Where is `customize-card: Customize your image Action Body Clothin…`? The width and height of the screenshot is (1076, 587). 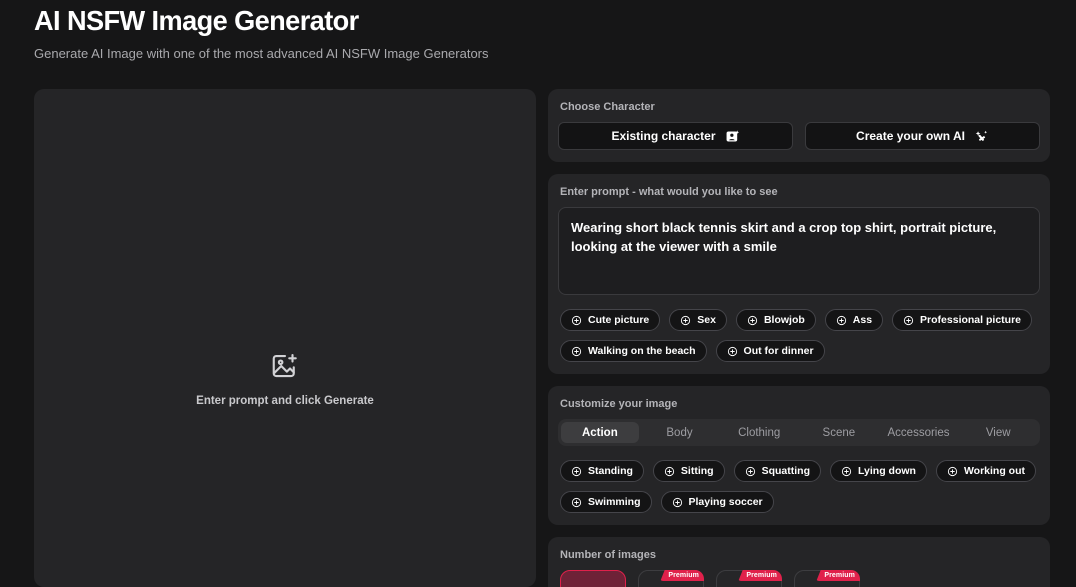 customize-card: Customize your image Action Body Clothin… is located at coordinates (799, 455).